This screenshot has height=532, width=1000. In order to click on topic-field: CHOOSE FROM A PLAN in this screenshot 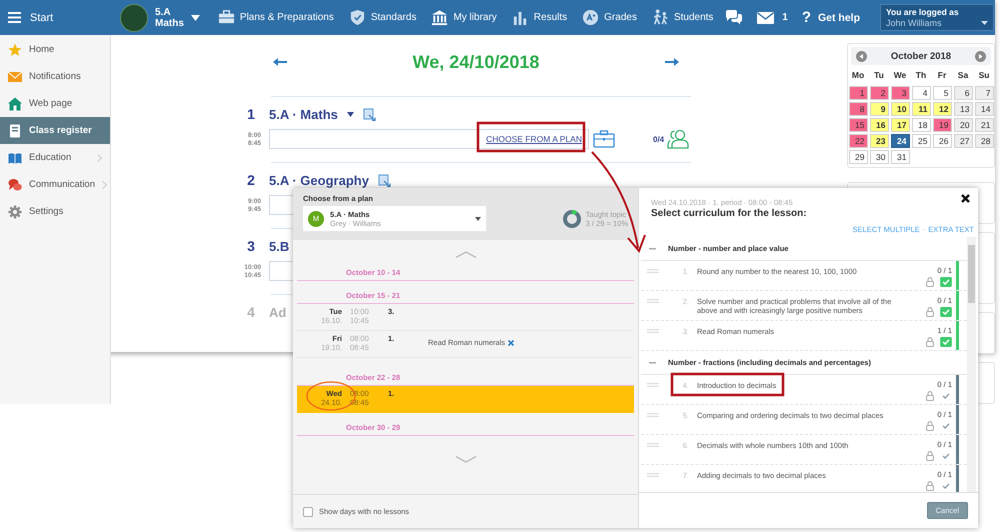, I will do `click(429, 139)`.